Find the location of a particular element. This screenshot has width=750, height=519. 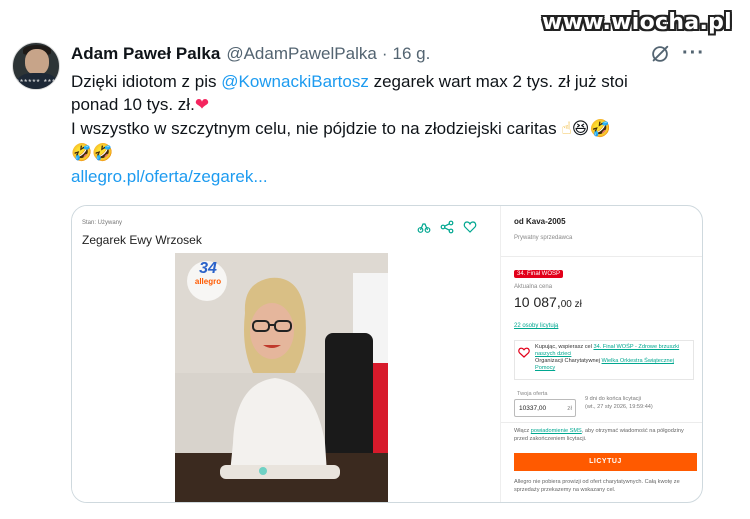

price-main: 10 087, is located at coordinates (537, 302).